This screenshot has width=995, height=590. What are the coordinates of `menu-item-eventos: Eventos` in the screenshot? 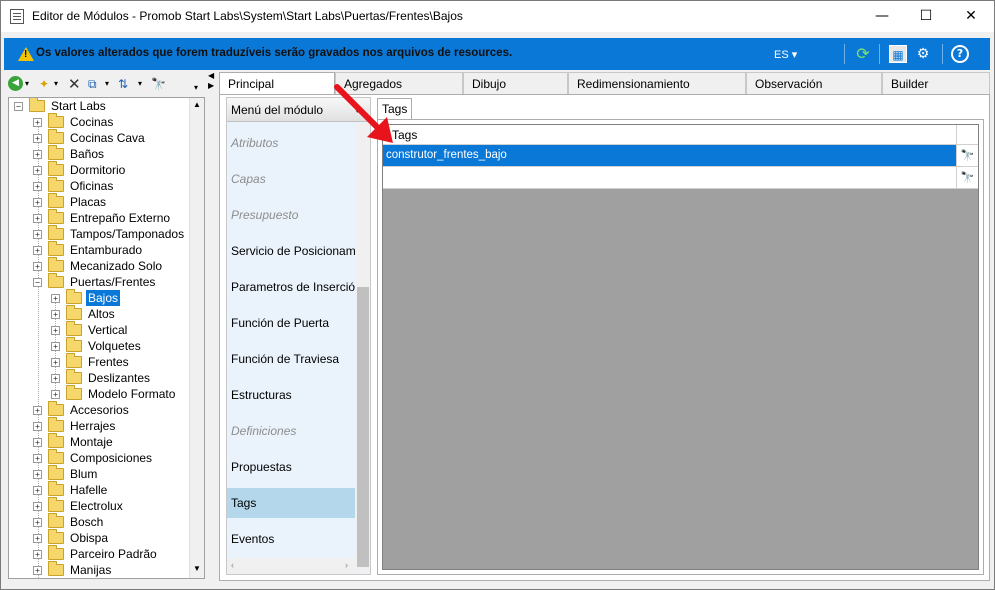 It's located at (291, 539).